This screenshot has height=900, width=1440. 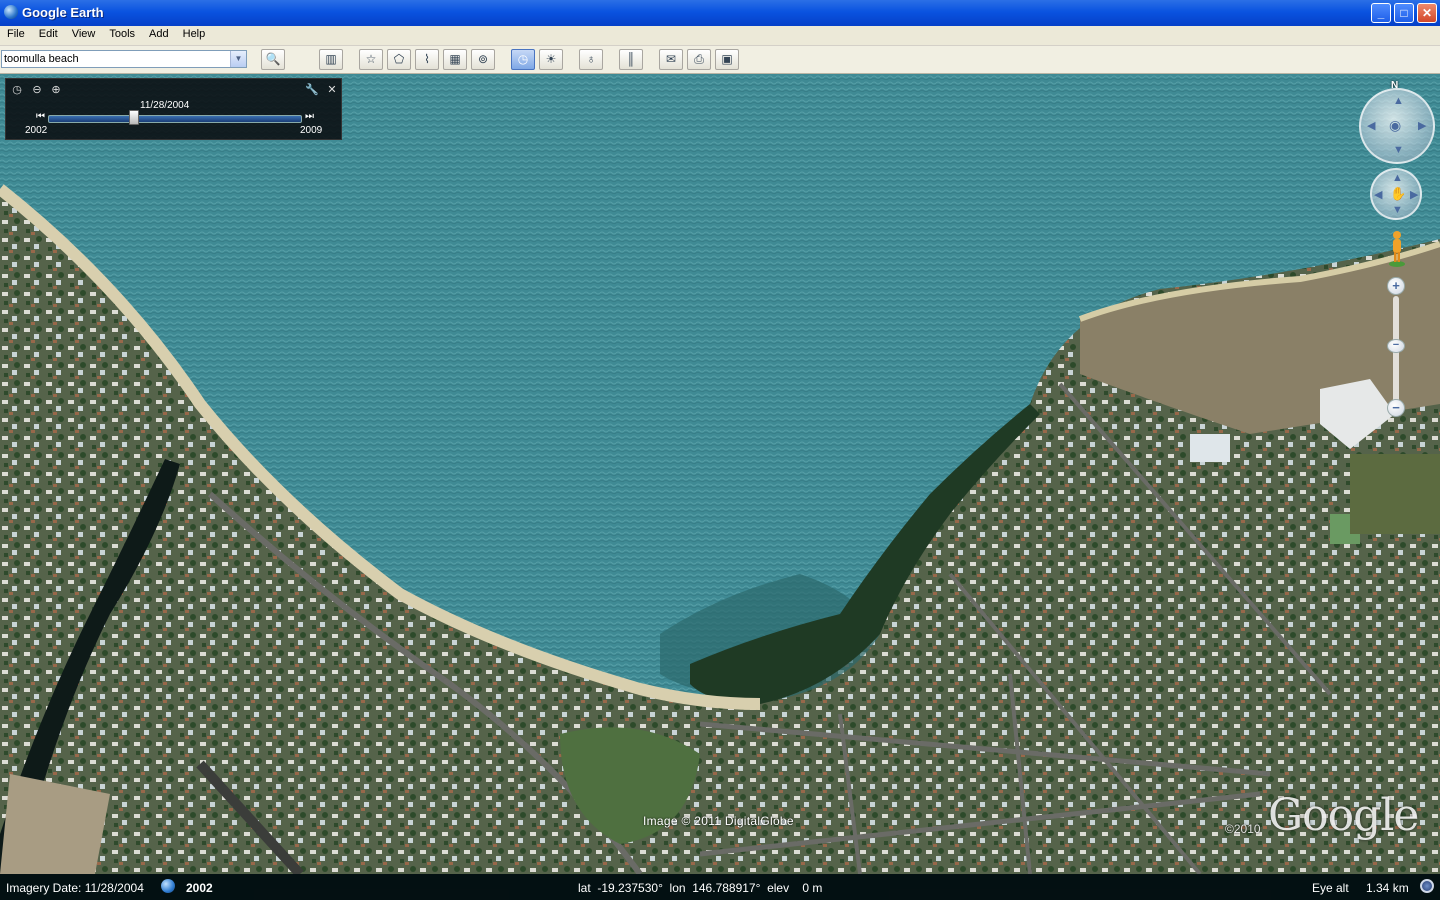 What do you see at coordinates (238, 59) in the screenshot?
I see `search-dropdown-icon: ▼` at bounding box center [238, 59].